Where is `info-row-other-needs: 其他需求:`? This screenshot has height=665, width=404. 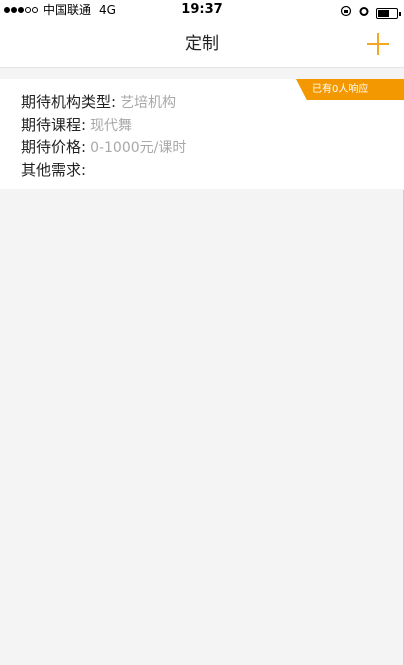
info-row-other-needs: 其他需求: is located at coordinates (103, 170).